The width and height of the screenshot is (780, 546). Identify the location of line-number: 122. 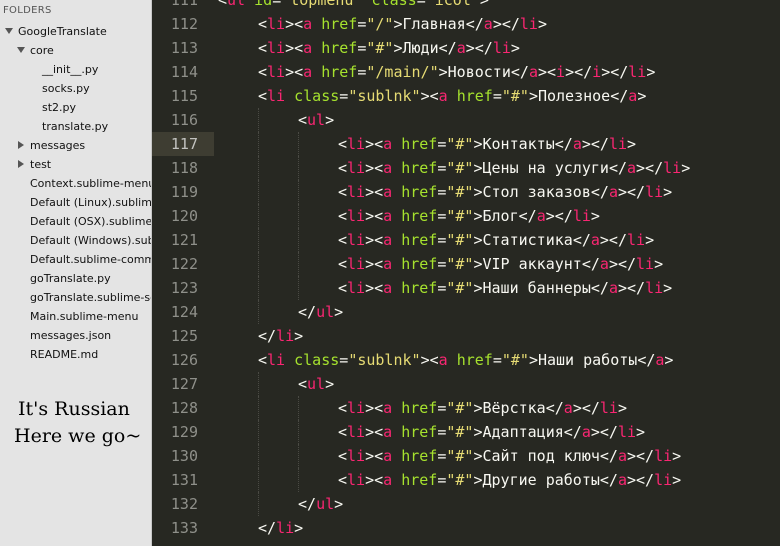
(184, 264).